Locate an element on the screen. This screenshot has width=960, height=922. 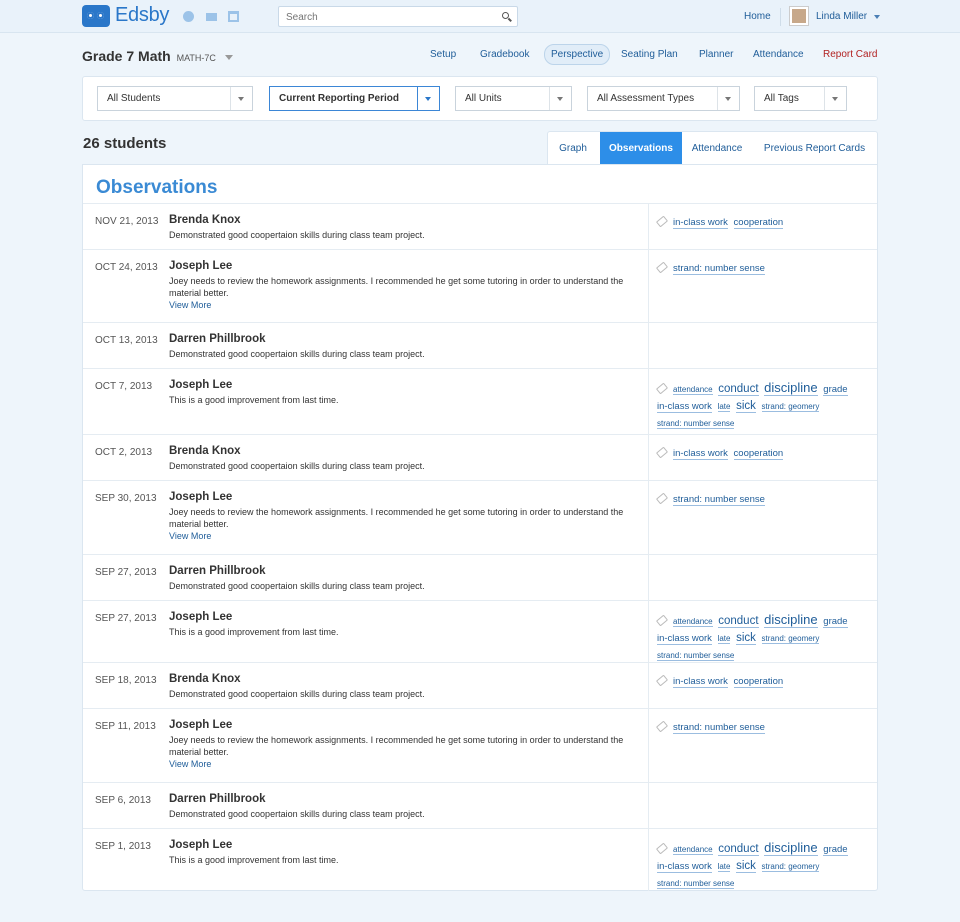
nav-report-card: Report Card is located at coordinates (850, 54).